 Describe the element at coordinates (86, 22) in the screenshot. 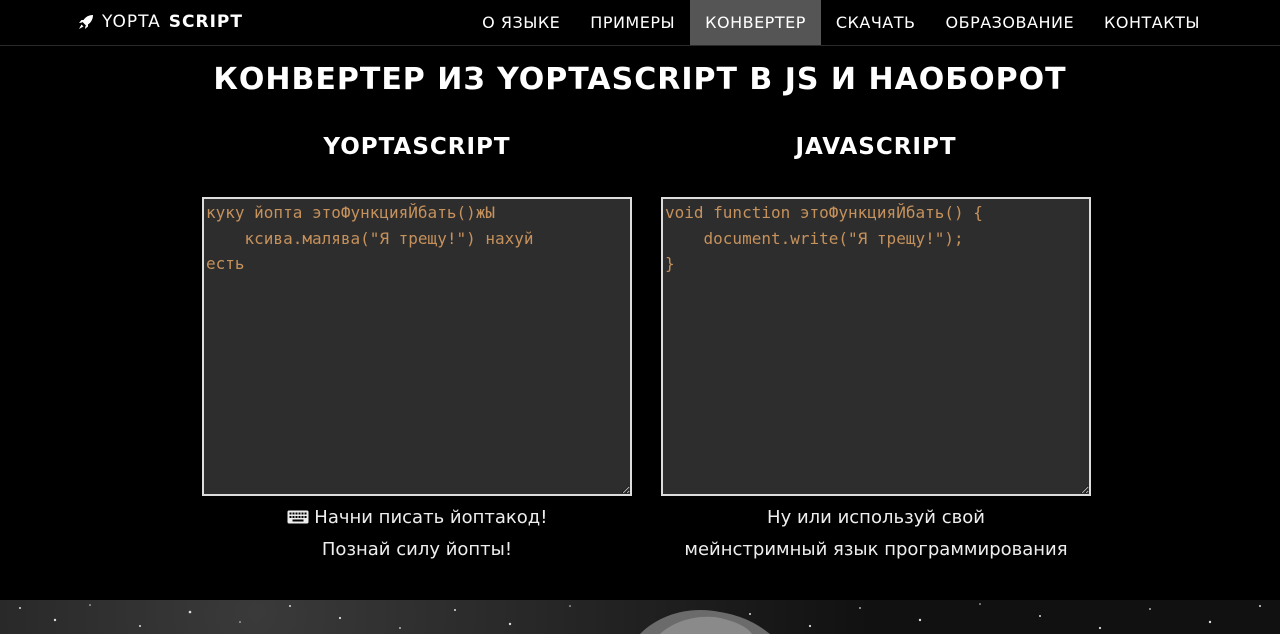

I see `rocket-icon` at that location.